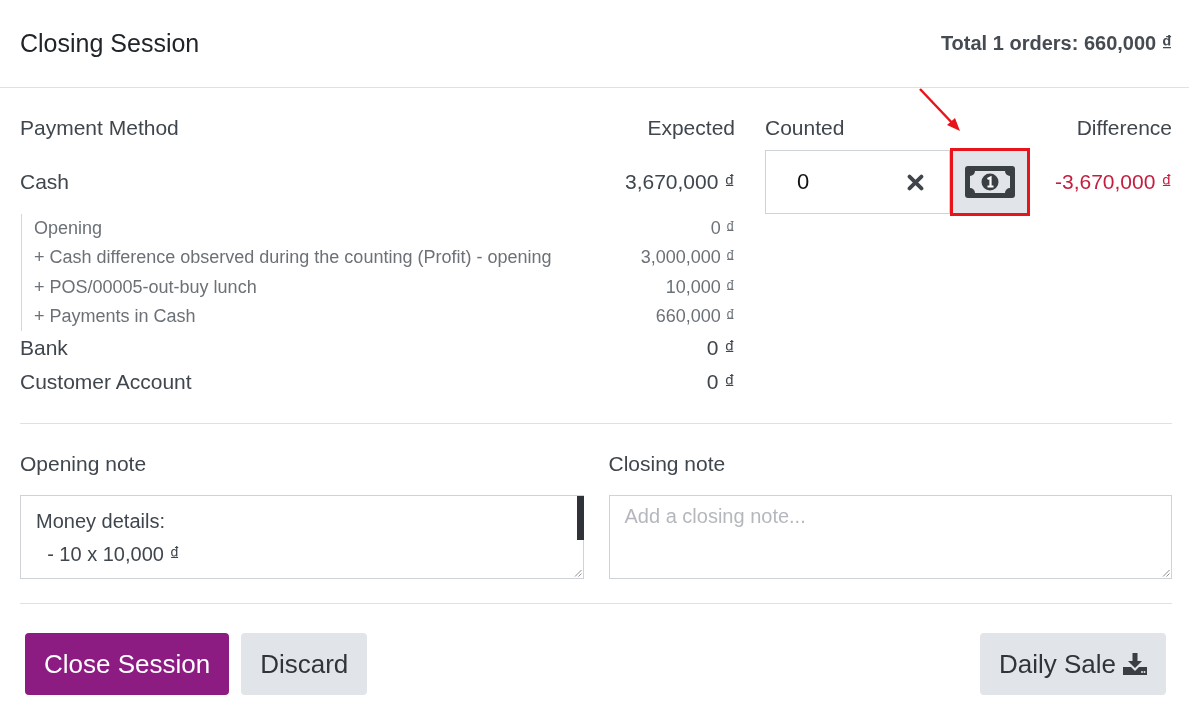 This screenshot has width=1189, height=725. What do you see at coordinates (44, 348) in the screenshot?
I see `payment-method-name: Bank` at bounding box center [44, 348].